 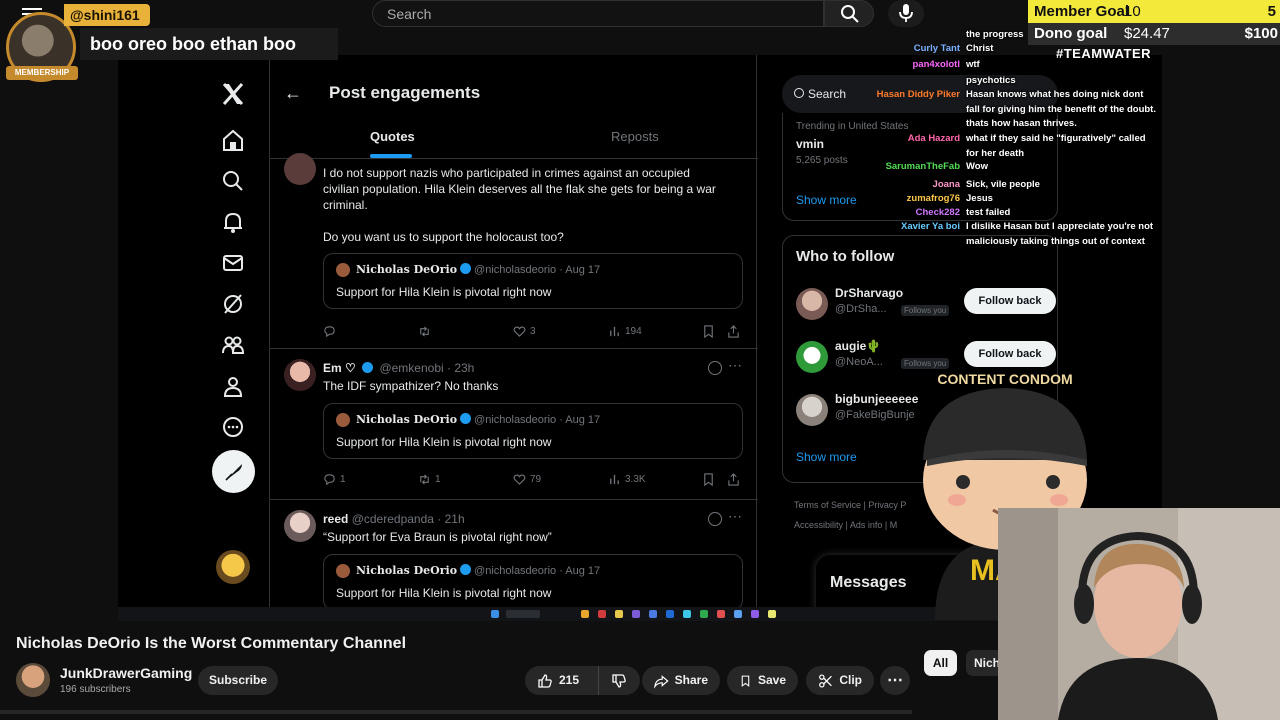 I want to click on profile-icon, so click(x=233, y=386).